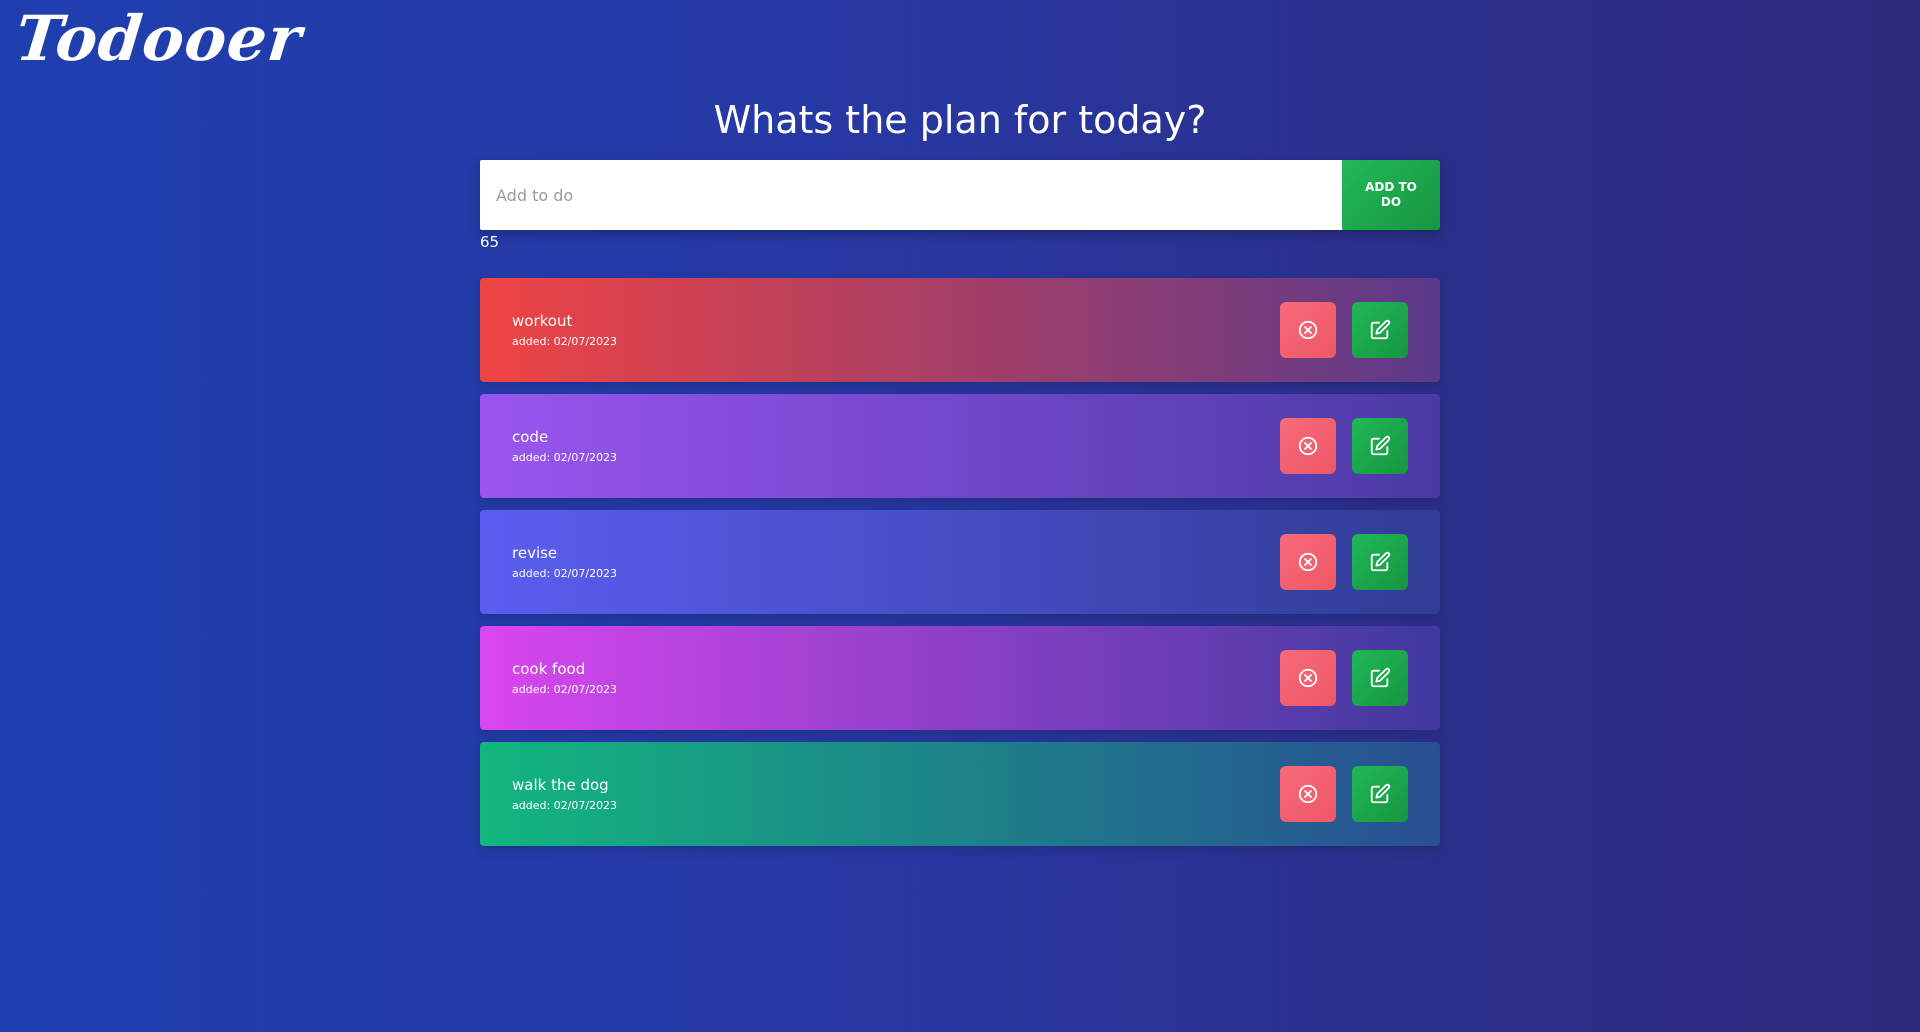  What do you see at coordinates (960, 562) in the screenshot?
I see `todo-item: revise added: 02/07/2023` at bounding box center [960, 562].